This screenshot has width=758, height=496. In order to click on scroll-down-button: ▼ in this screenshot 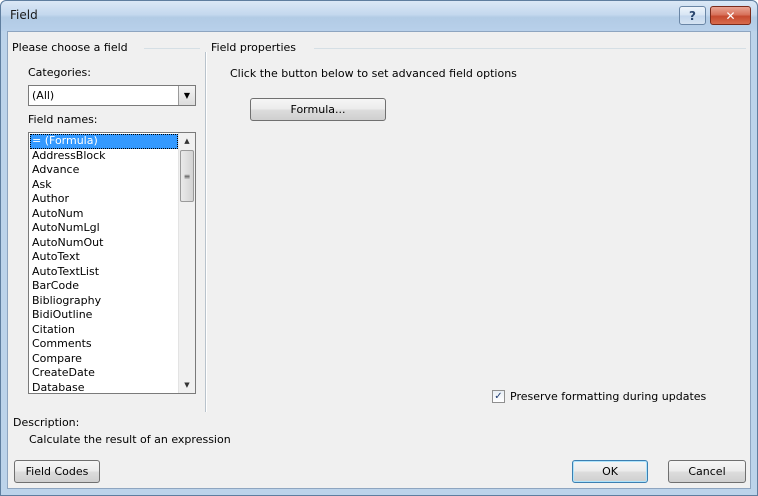, I will do `click(187, 385)`.